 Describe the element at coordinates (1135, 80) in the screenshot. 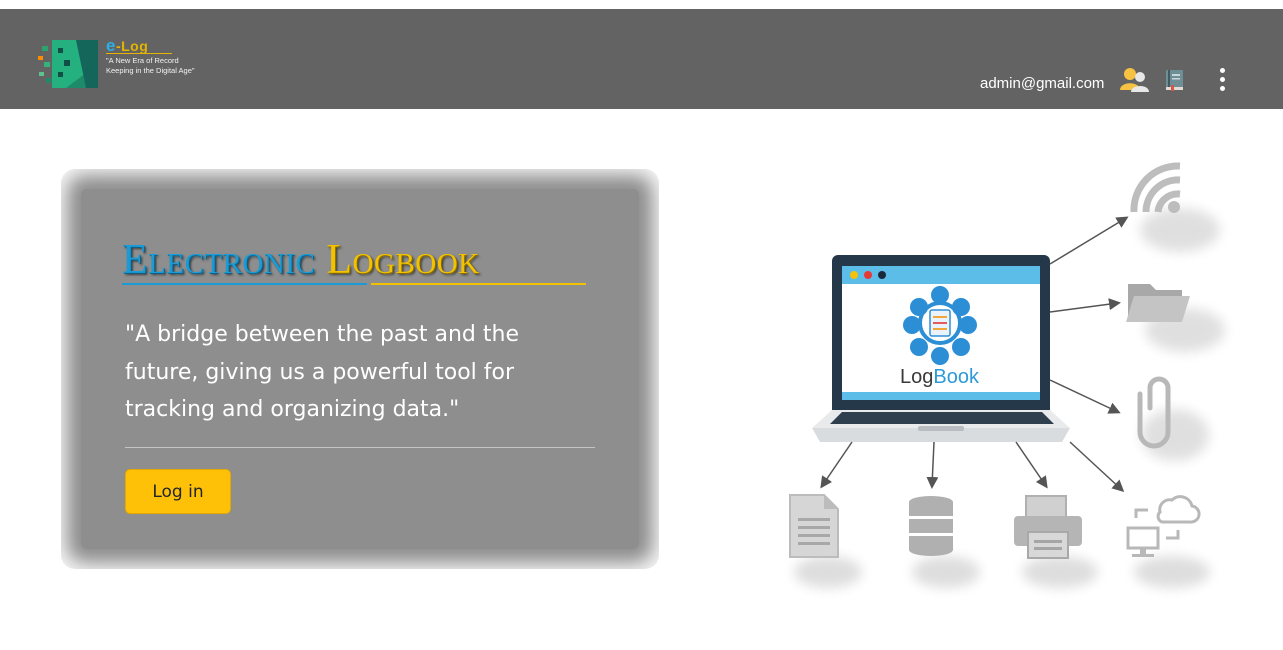

I see `users-icon` at that location.